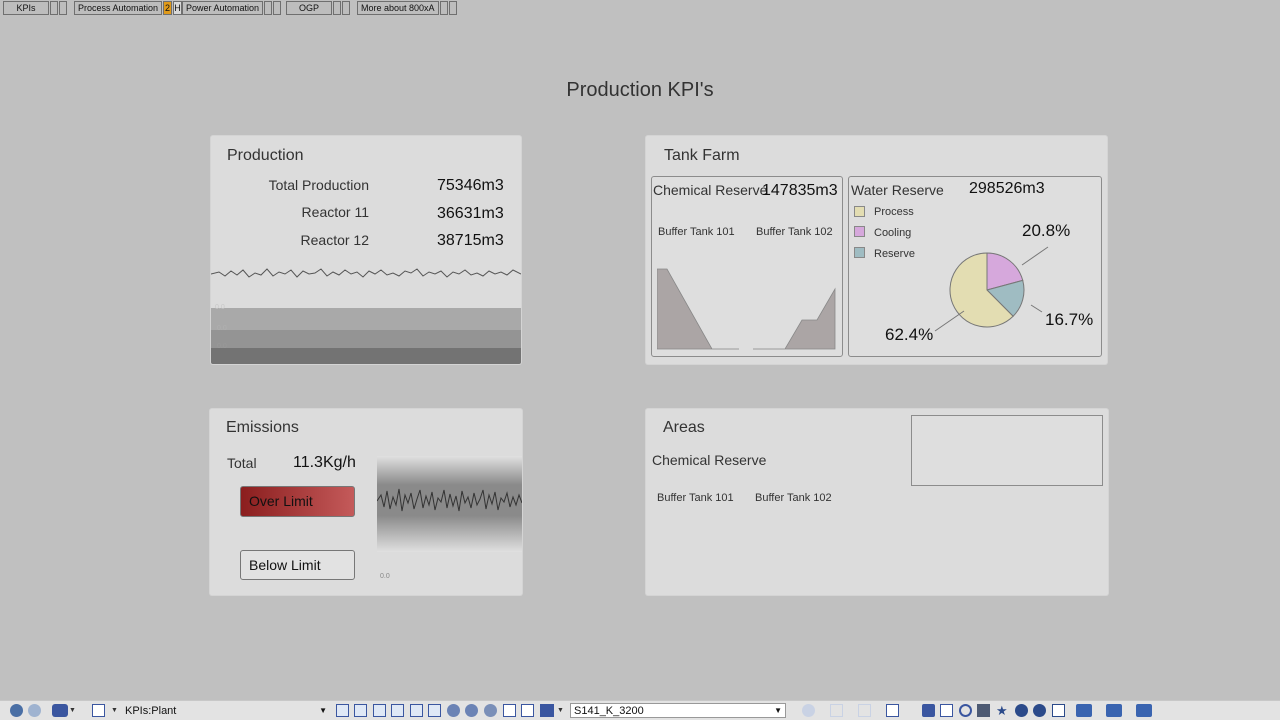 This screenshot has width=1280, height=720. What do you see at coordinates (337, 8) in the screenshot?
I see `tab-ogp-toggle-a` at bounding box center [337, 8].